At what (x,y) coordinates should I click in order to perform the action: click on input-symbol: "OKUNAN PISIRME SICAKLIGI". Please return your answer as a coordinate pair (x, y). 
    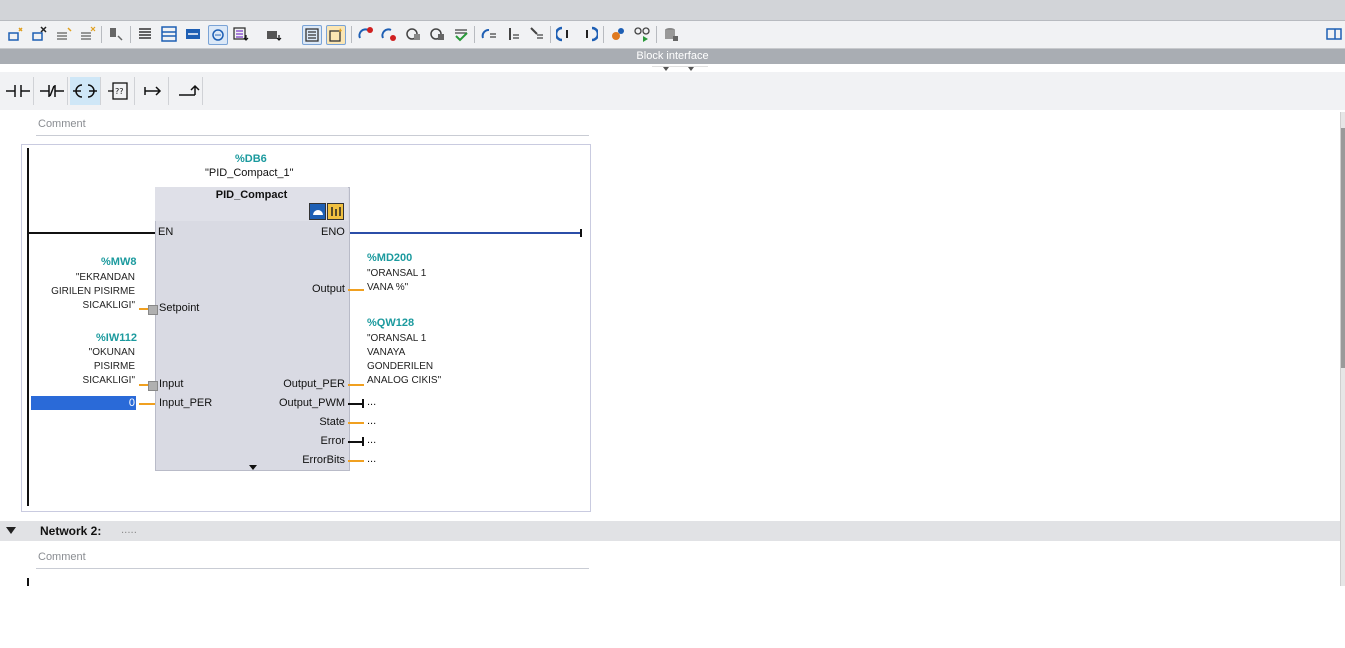
    Looking at the image, I should click on (87, 367).